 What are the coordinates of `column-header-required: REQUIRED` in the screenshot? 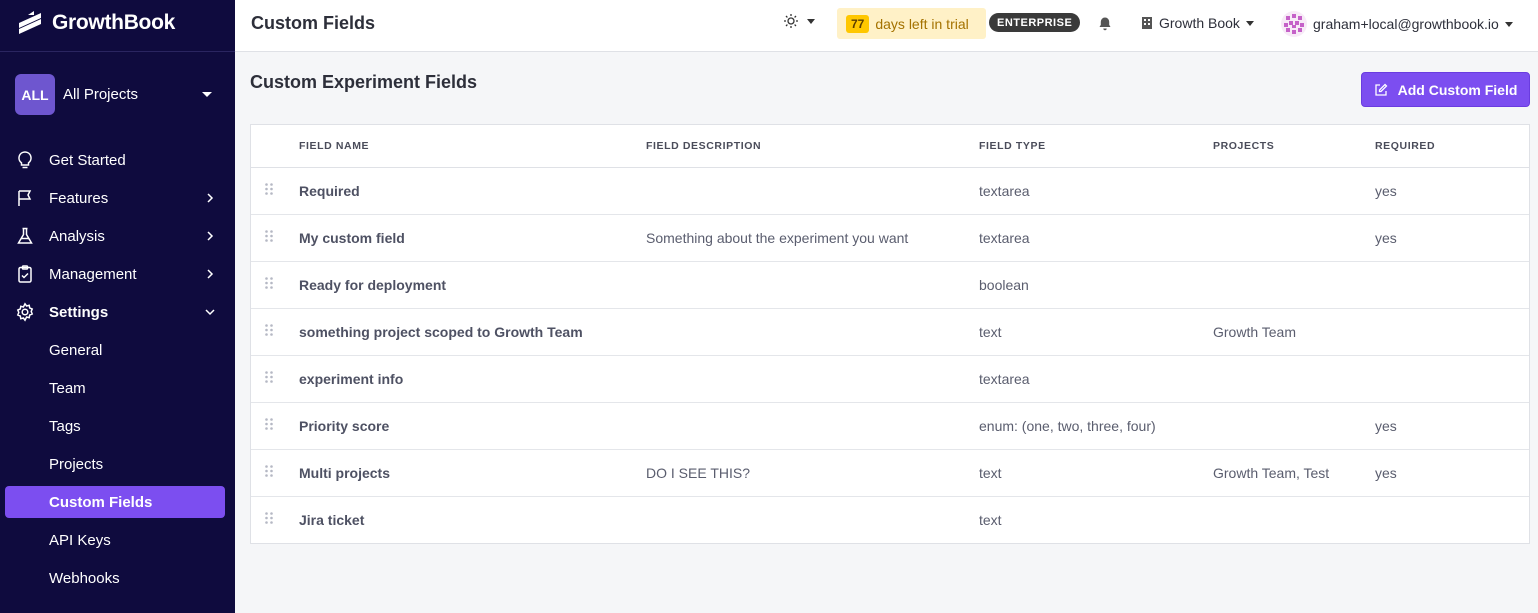 It's located at (1452, 146).